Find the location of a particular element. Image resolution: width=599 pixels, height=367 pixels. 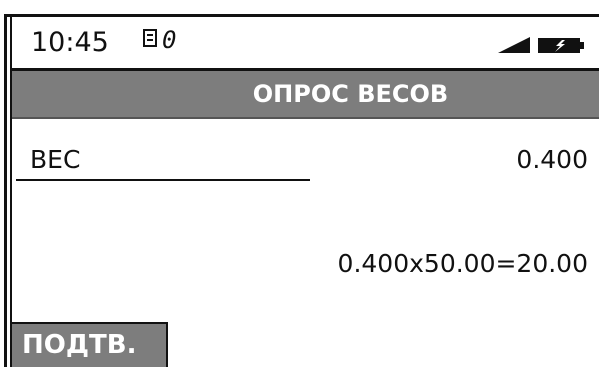

weight-underline is located at coordinates (163, 180).